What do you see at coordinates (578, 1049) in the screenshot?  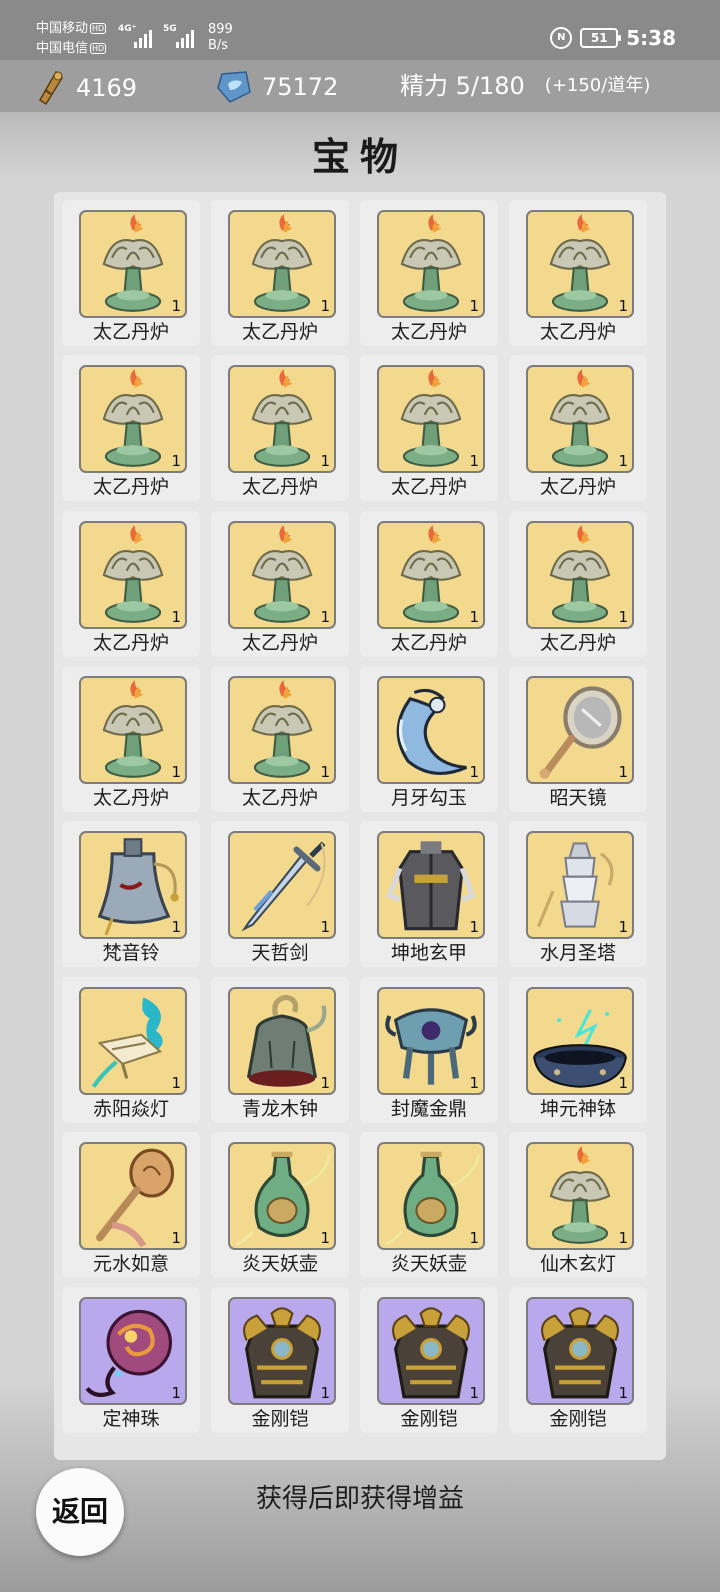 I see `item-cell: 1 坤元神钵` at bounding box center [578, 1049].